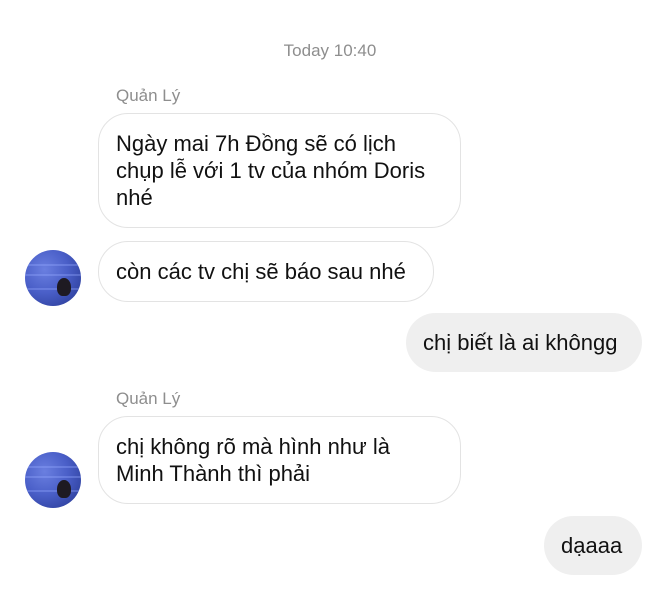 The width and height of the screenshot is (660, 600). What do you see at coordinates (261, 271) in the screenshot?
I see `message-text: còn các tv chị sẽ báo sau nhé` at bounding box center [261, 271].